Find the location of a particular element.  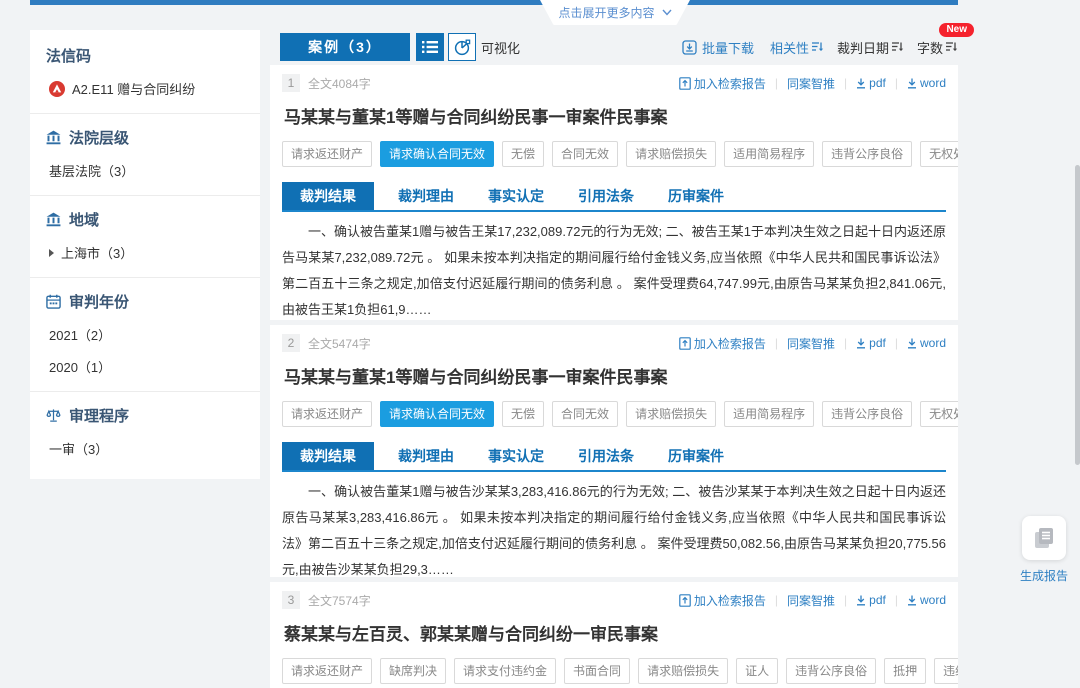

expand-more-bar: 点击展开更多内容 is located at coordinates (615, 12).